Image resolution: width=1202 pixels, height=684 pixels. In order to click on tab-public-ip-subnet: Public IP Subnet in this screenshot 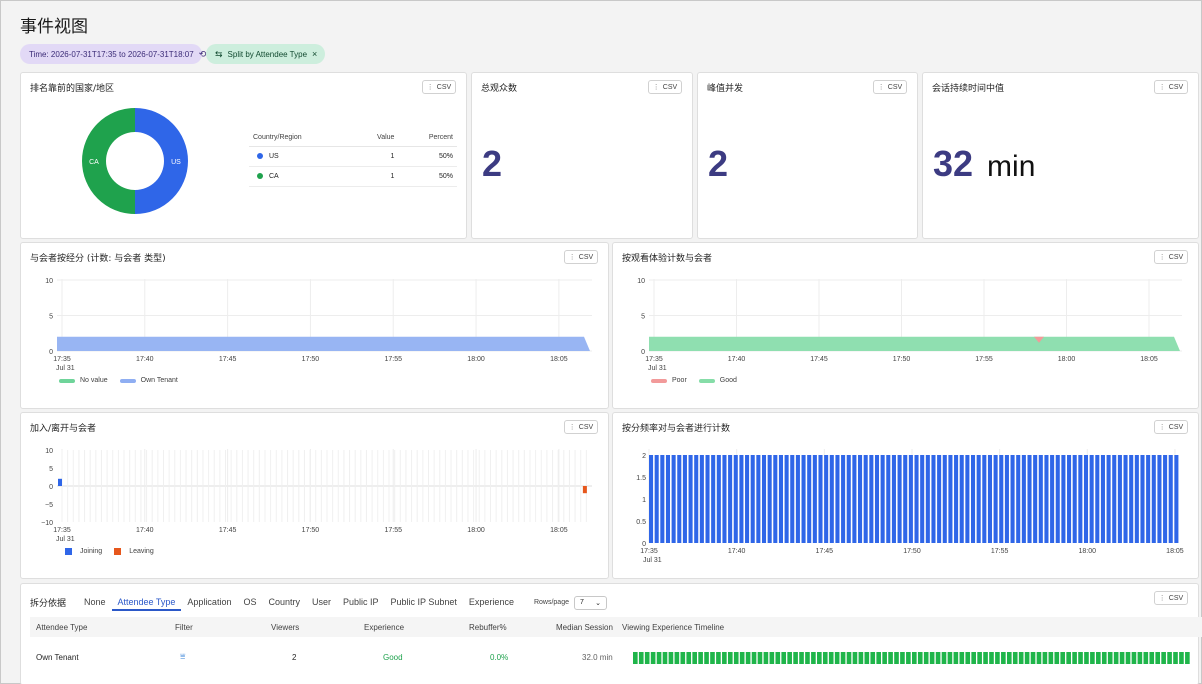, I will do `click(424, 602)`.